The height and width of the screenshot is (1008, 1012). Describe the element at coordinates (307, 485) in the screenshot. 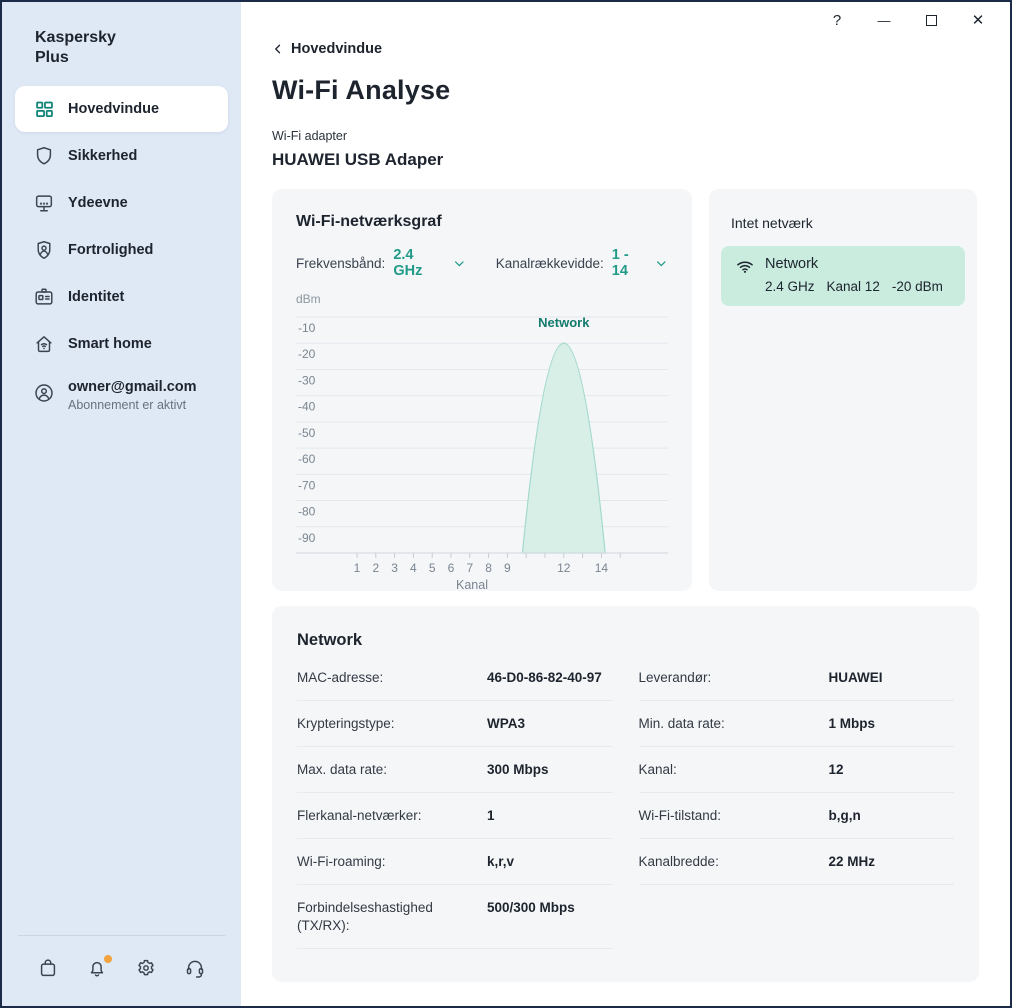

I see `svg-text: -70` at that location.